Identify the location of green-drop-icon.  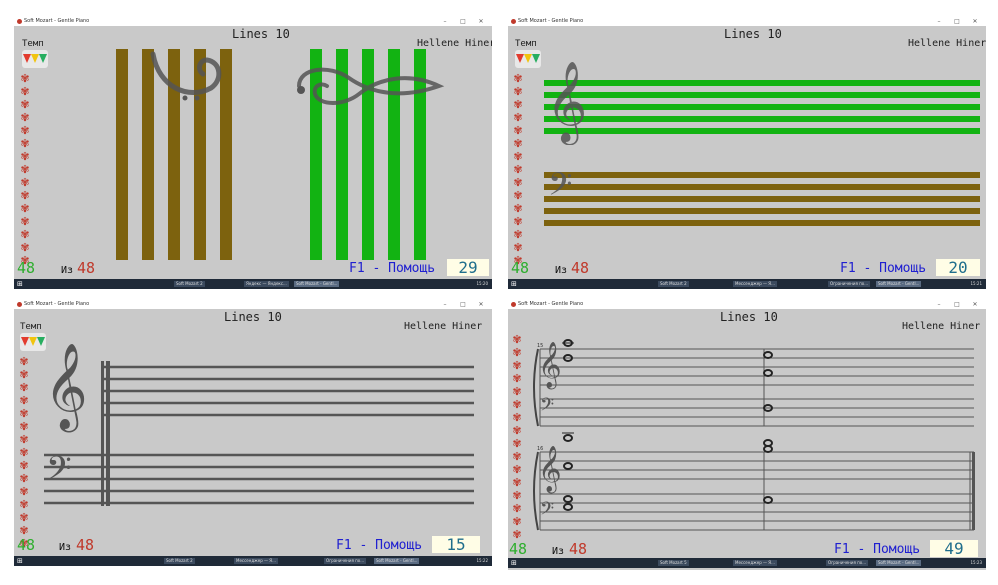
(43, 58).